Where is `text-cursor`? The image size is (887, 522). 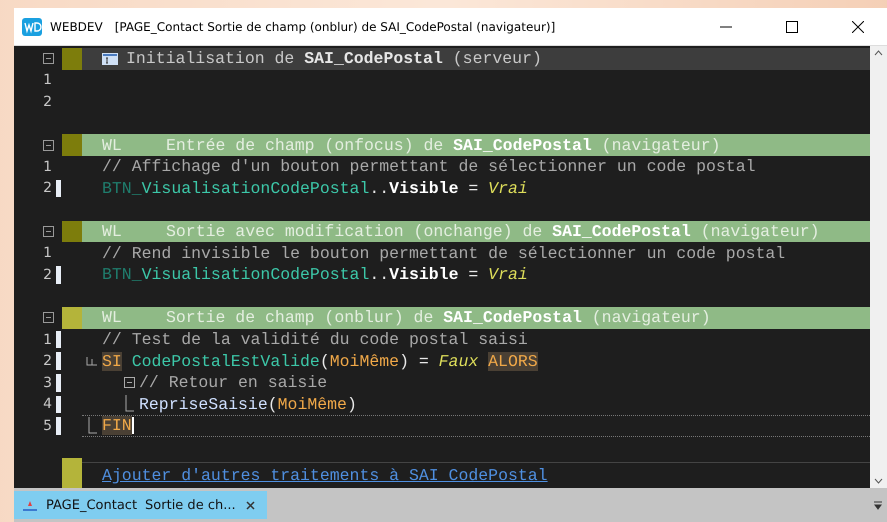 text-cursor is located at coordinates (133, 425).